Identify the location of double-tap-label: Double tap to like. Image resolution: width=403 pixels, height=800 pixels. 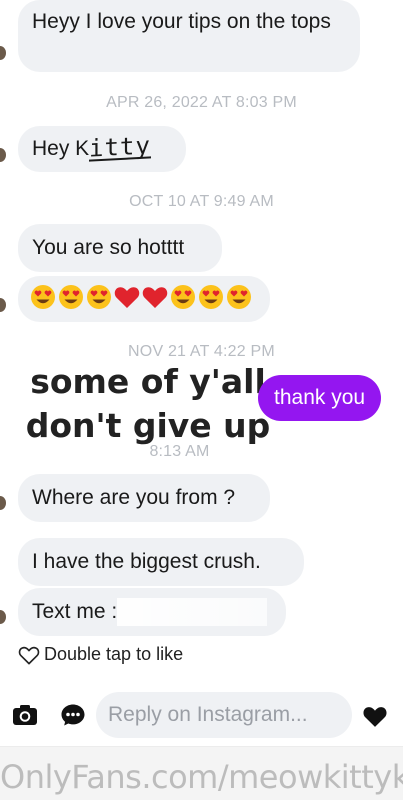
(114, 654).